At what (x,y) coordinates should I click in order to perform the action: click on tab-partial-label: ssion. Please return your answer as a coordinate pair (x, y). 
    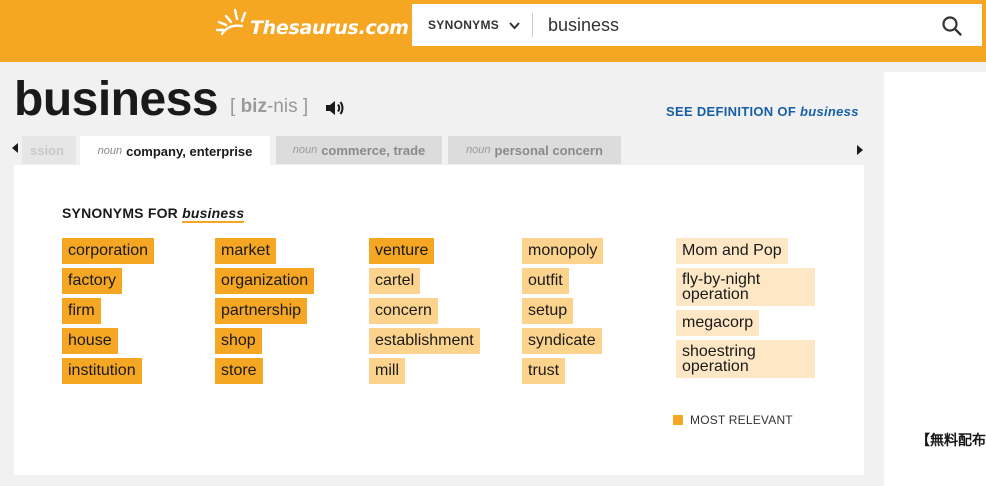
    Looking at the image, I should click on (47, 150).